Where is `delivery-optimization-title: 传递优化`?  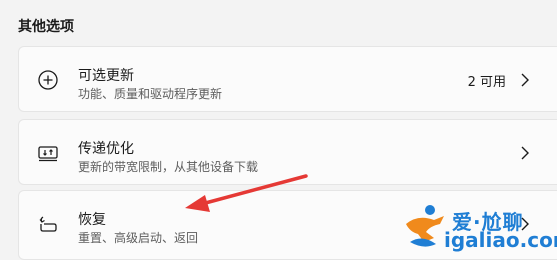 delivery-optimization-title: 传递优化 is located at coordinates (106, 149).